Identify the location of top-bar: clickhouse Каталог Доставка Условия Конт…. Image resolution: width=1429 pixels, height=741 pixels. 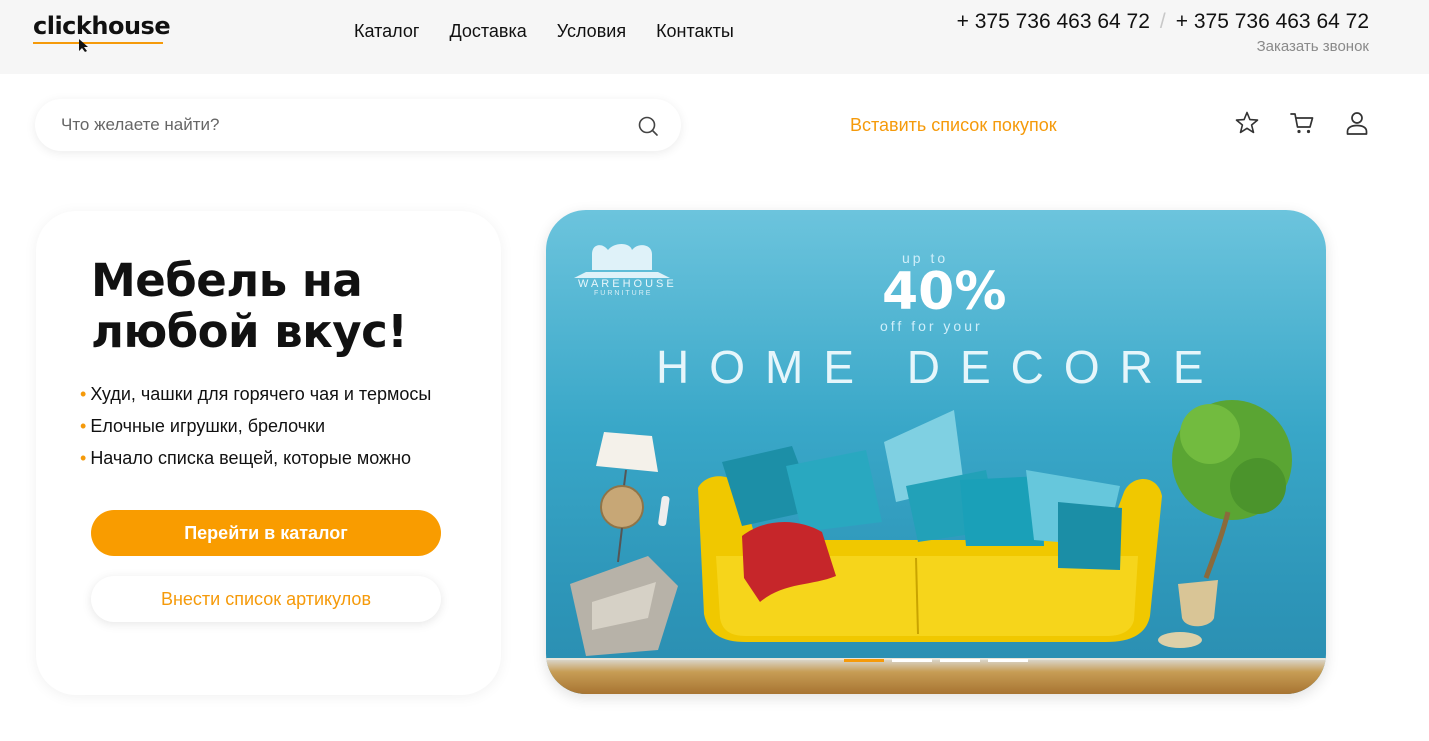
(714, 37).